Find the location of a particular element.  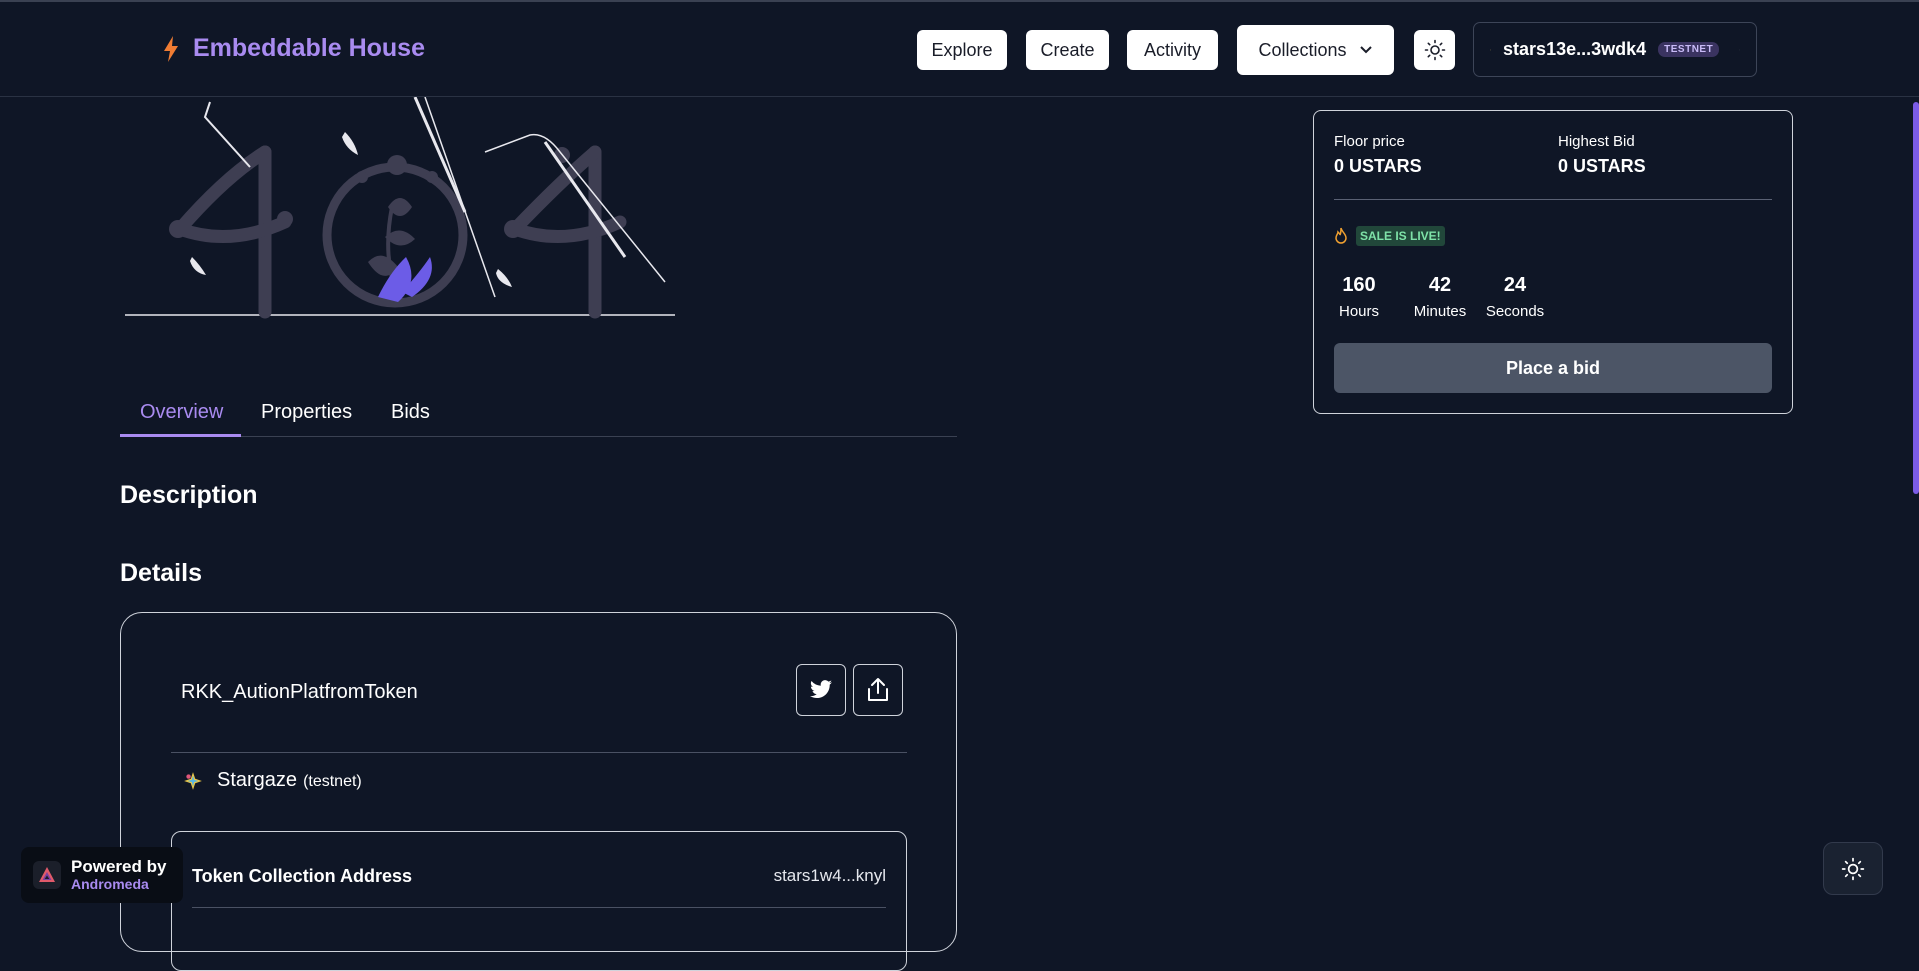

tab-properties: Properties is located at coordinates (306, 412).